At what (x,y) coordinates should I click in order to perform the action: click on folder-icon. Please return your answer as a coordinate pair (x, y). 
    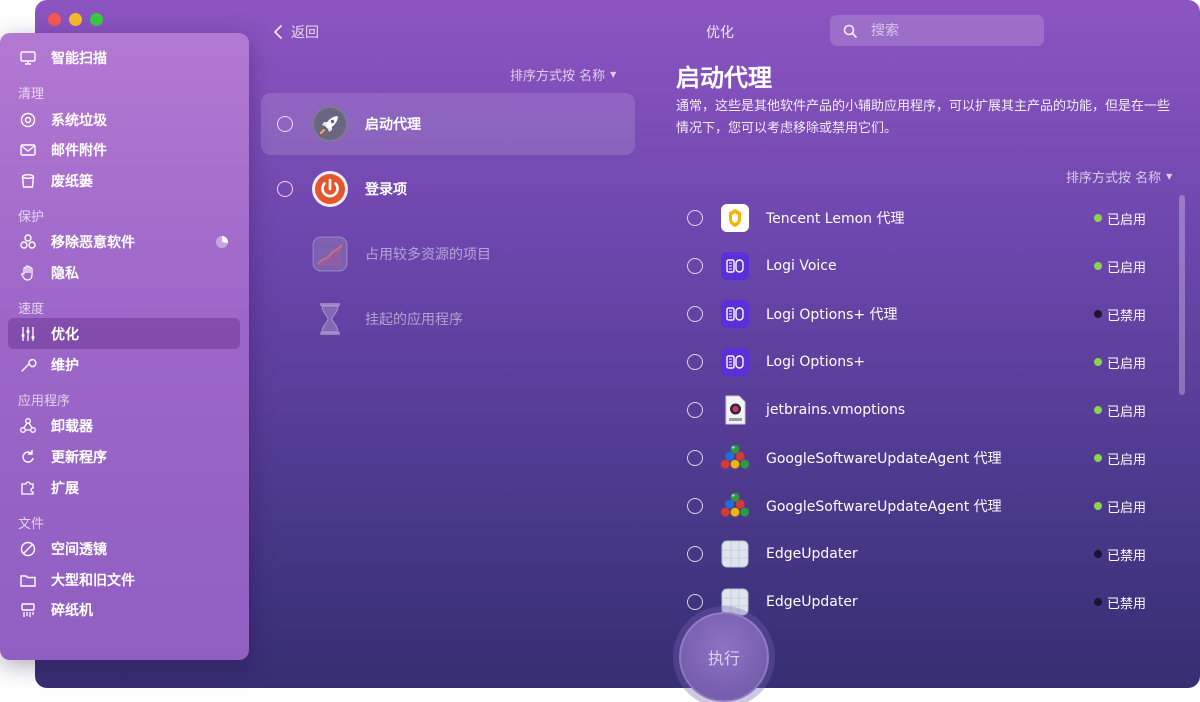
    Looking at the image, I should click on (28, 580).